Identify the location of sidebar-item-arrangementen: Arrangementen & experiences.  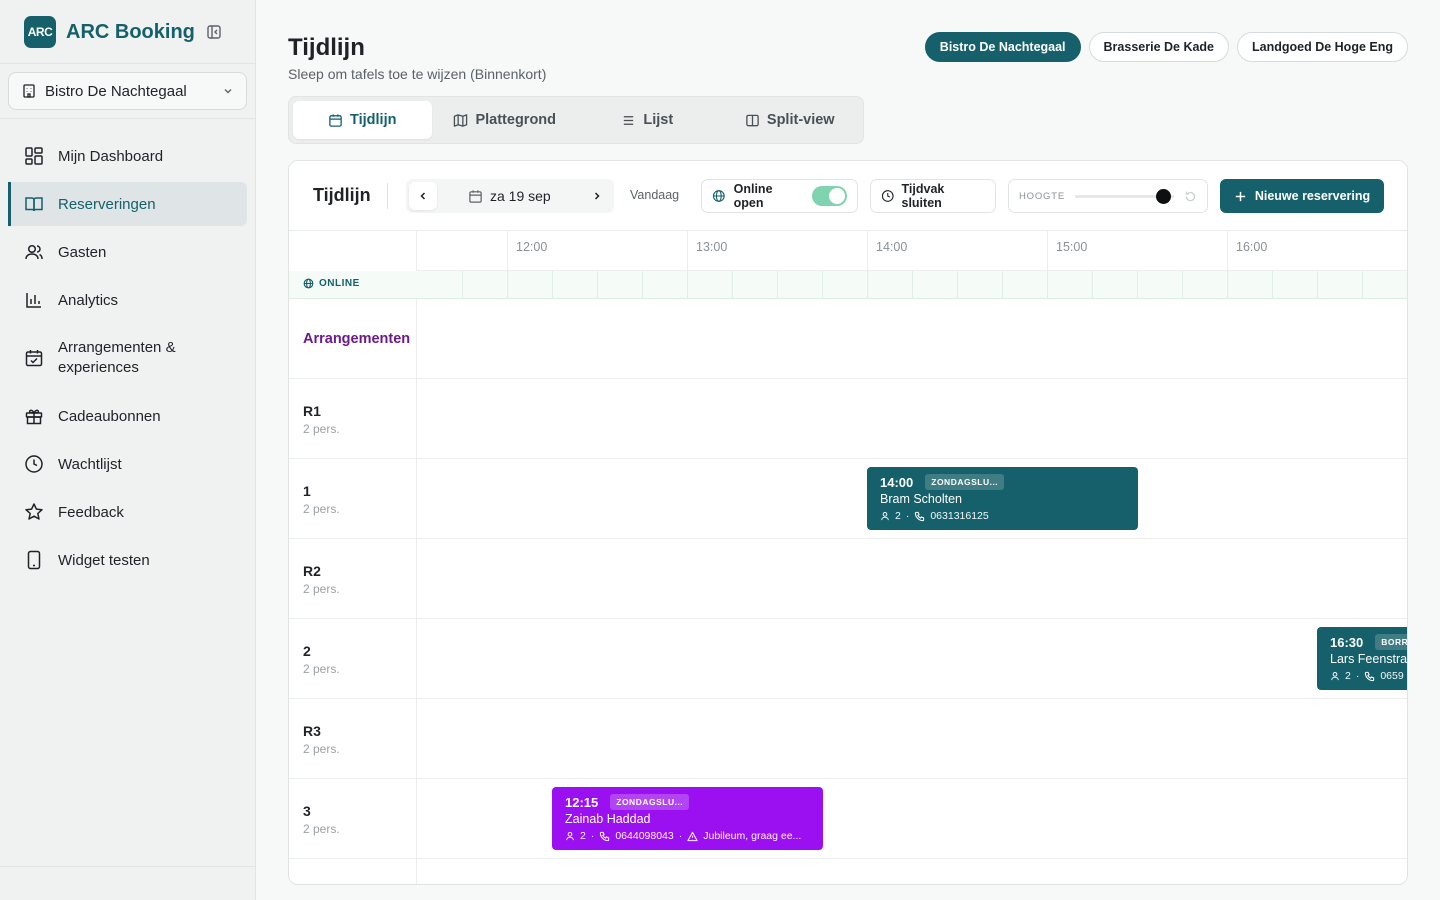
(127, 358).